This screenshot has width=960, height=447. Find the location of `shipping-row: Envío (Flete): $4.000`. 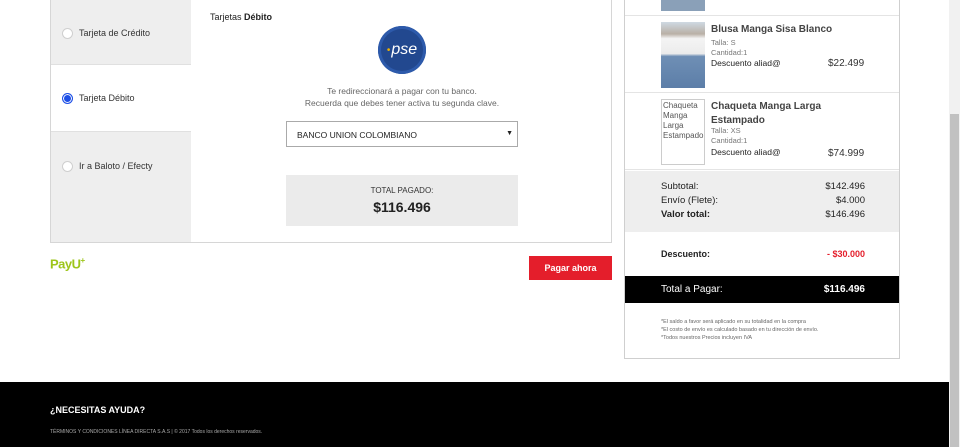

shipping-row: Envío (Flete): $4.000 is located at coordinates (763, 200).